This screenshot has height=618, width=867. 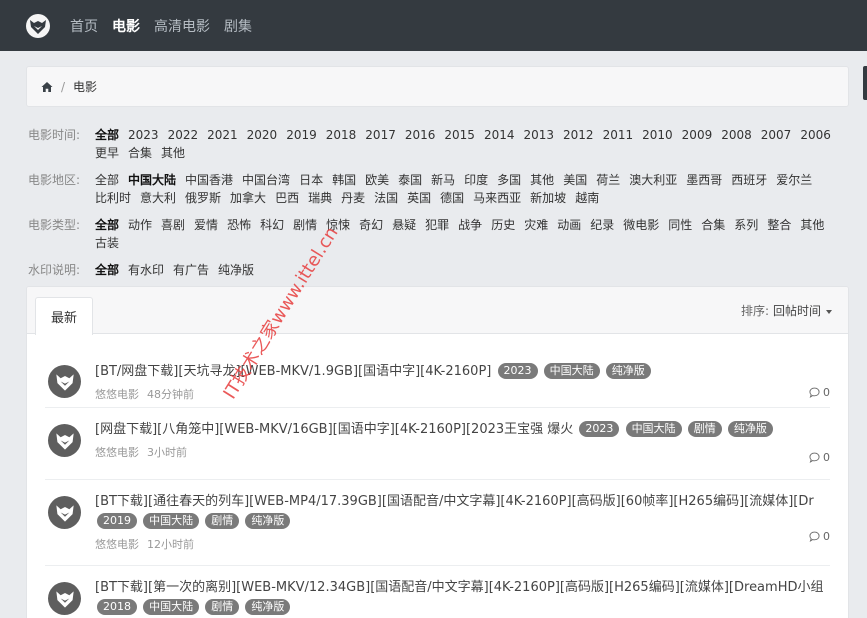 I want to click on filter-option: 有广告, so click(x=191, y=270).